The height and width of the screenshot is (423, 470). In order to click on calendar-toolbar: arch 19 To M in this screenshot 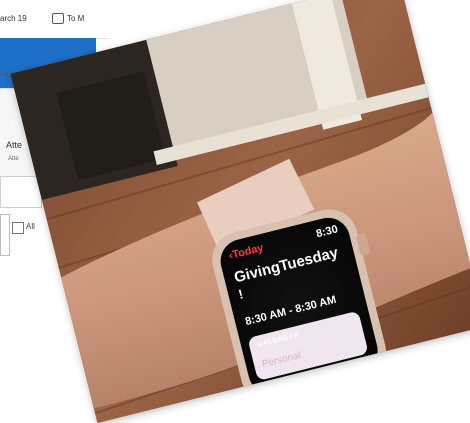, I will do `click(55, 19)`.